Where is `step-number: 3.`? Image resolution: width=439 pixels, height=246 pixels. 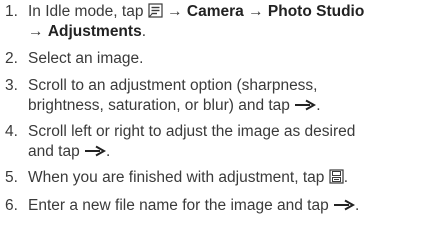
step-number: 3. is located at coordinates (11, 85).